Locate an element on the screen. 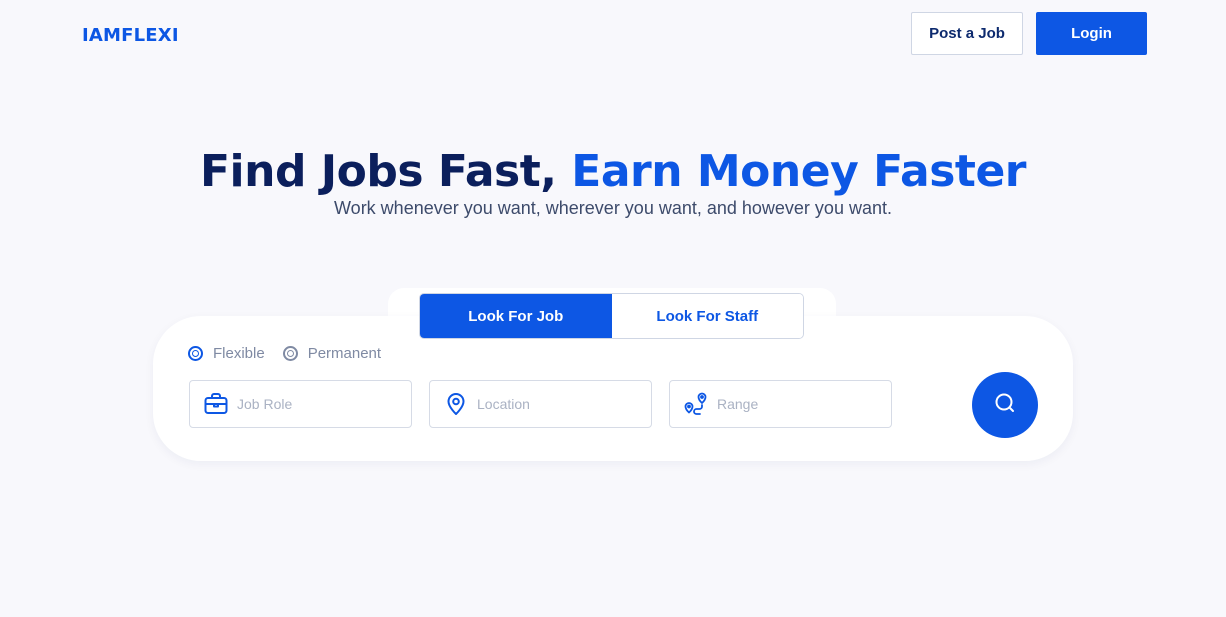 The height and width of the screenshot is (617, 1226). route-icon is located at coordinates (696, 404).